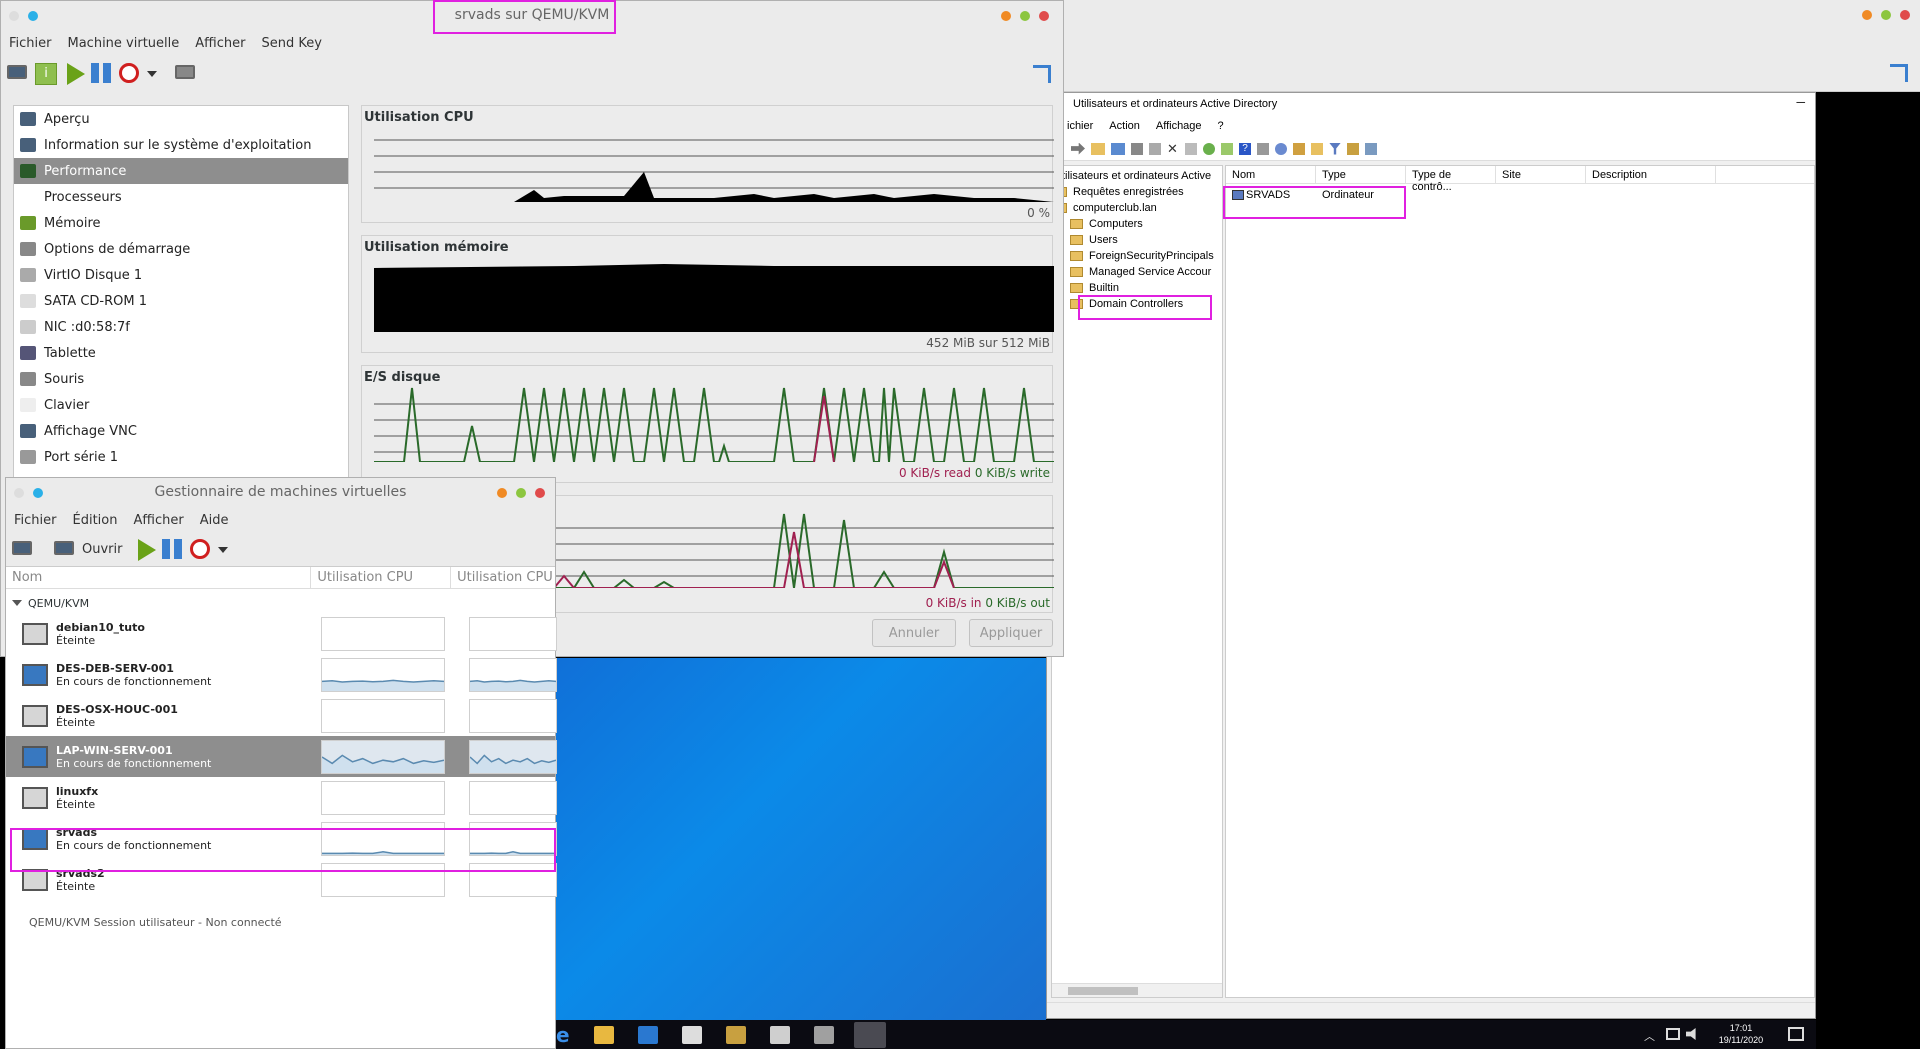 This screenshot has width=1920, height=1049. Describe the element at coordinates (1741, 1040) in the screenshot. I see `clock-date: 19/11/2020` at that location.